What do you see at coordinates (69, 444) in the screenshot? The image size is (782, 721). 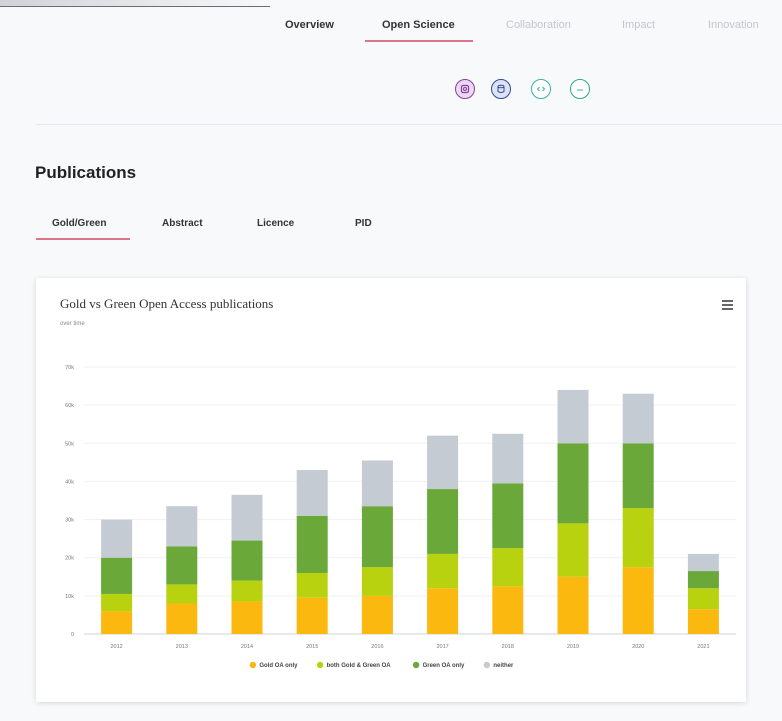 I see `y-tick-label: 50k` at bounding box center [69, 444].